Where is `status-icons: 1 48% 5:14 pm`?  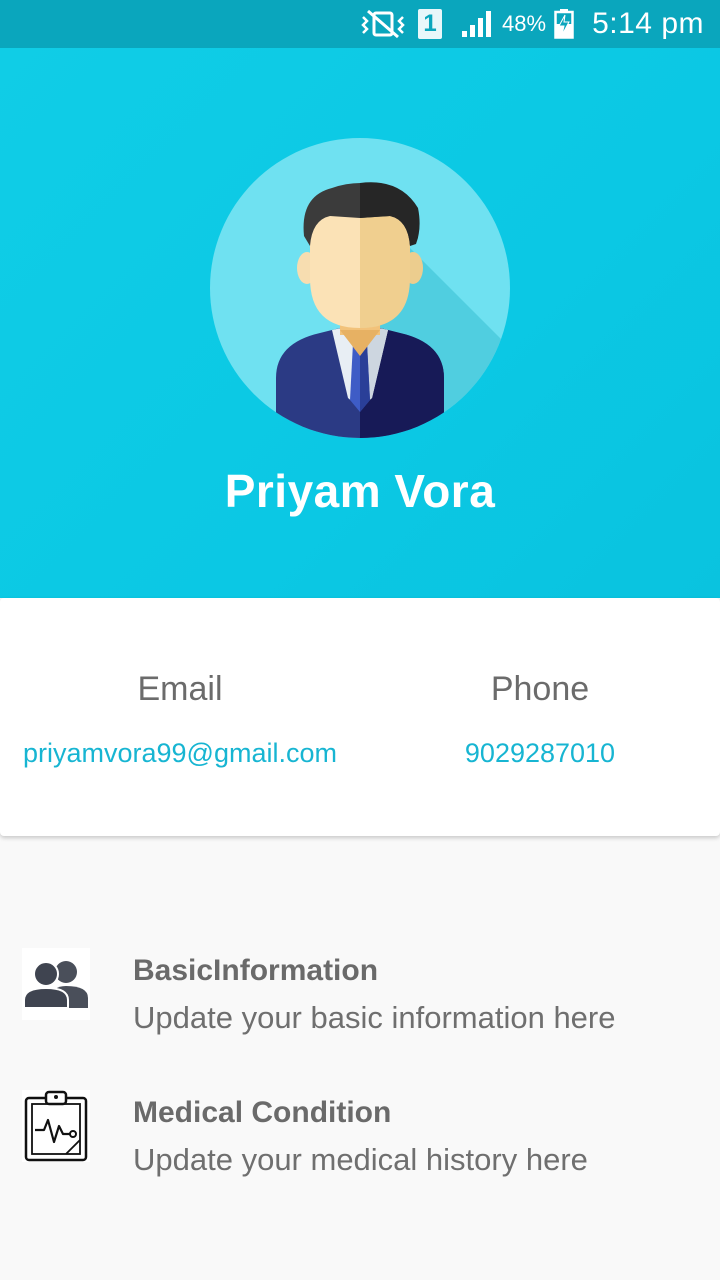 status-icons: 1 48% 5:14 pm is located at coordinates (532, 24).